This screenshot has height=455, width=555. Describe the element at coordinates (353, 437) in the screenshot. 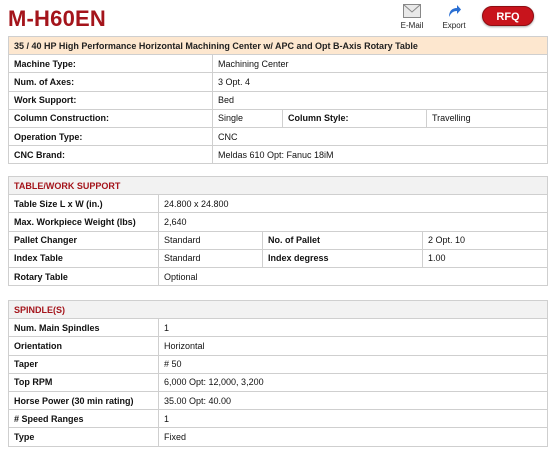

I see `spec-value: Fixed` at that location.